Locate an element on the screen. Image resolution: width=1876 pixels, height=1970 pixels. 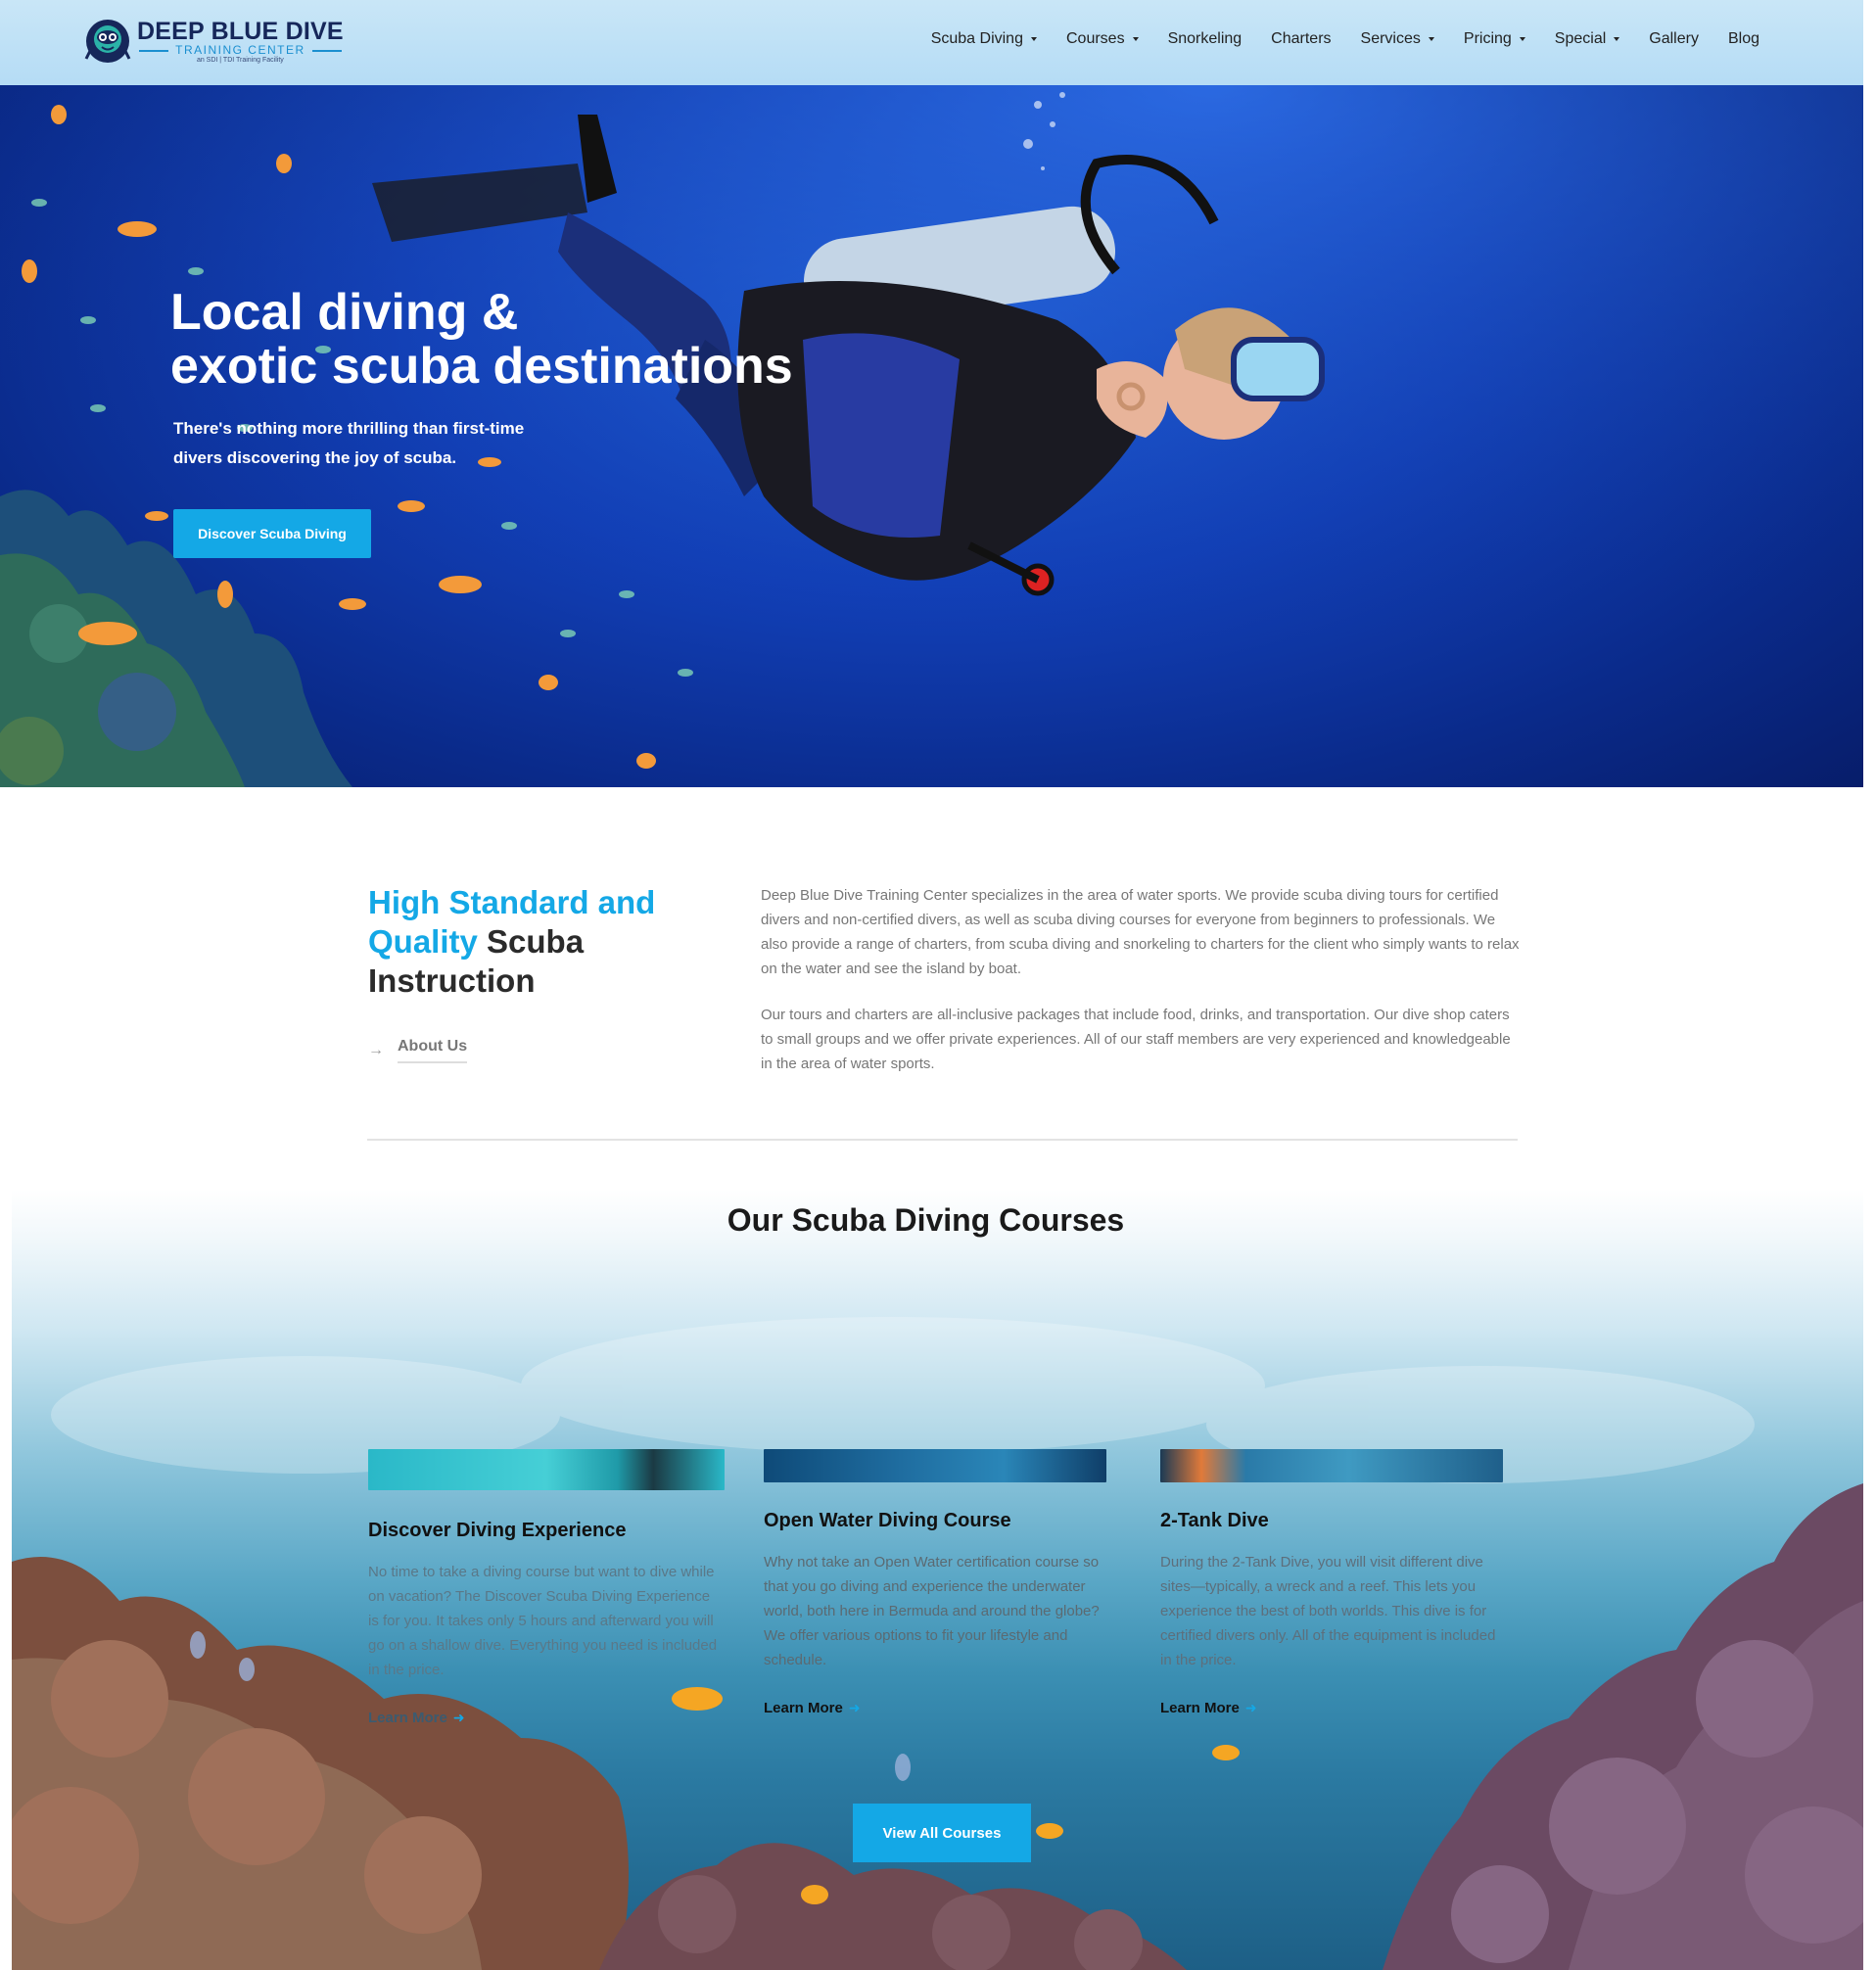
view-all-courses-button: View All Courses is located at coordinates (942, 1833).